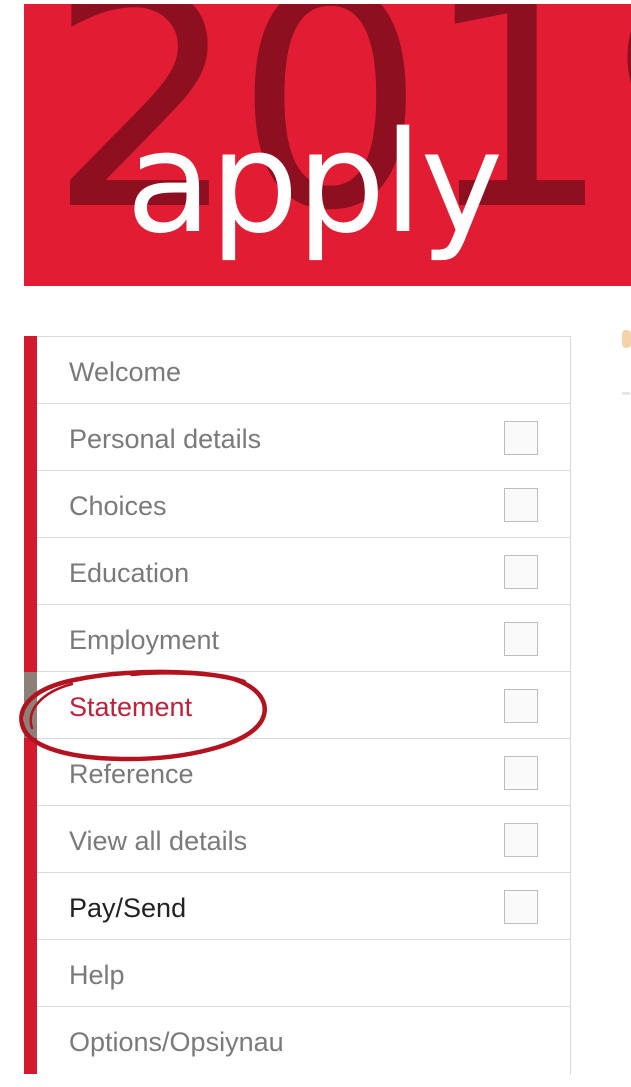 The image size is (631, 1087). What do you see at coordinates (304, 637) in the screenshot?
I see `nav-item-employment: Employment` at bounding box center [304, 637].